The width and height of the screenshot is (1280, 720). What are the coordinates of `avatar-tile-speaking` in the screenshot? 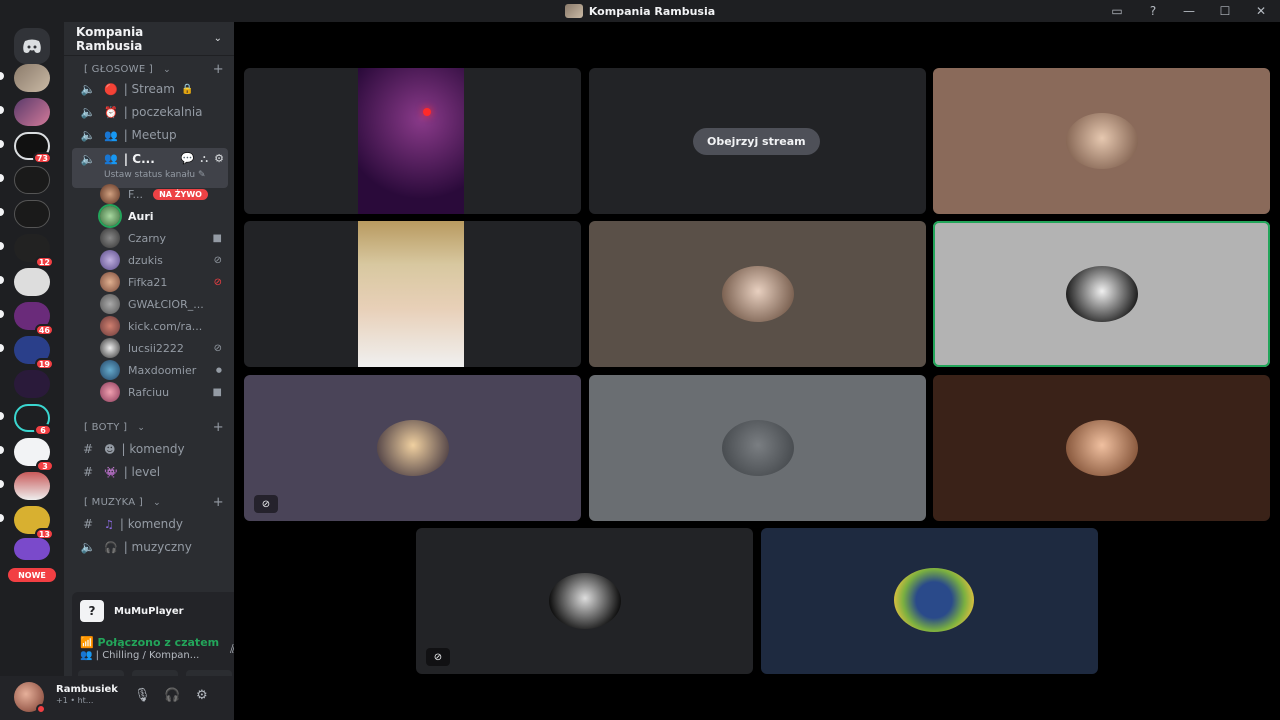 It's located at (1101, 294).